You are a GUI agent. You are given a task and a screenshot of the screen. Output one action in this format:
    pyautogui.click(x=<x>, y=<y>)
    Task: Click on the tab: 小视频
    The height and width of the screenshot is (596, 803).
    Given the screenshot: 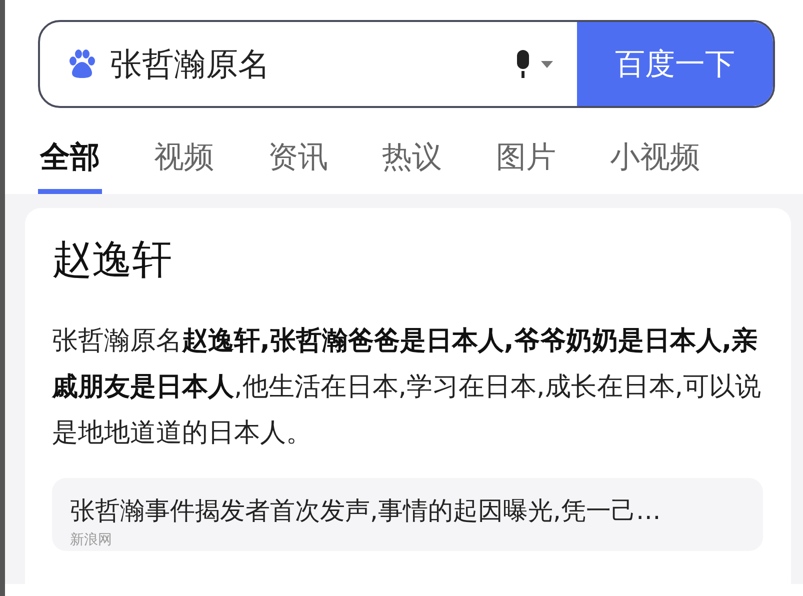 What is the action you would take?
    pyautogui.click(x=655, y=162)
    